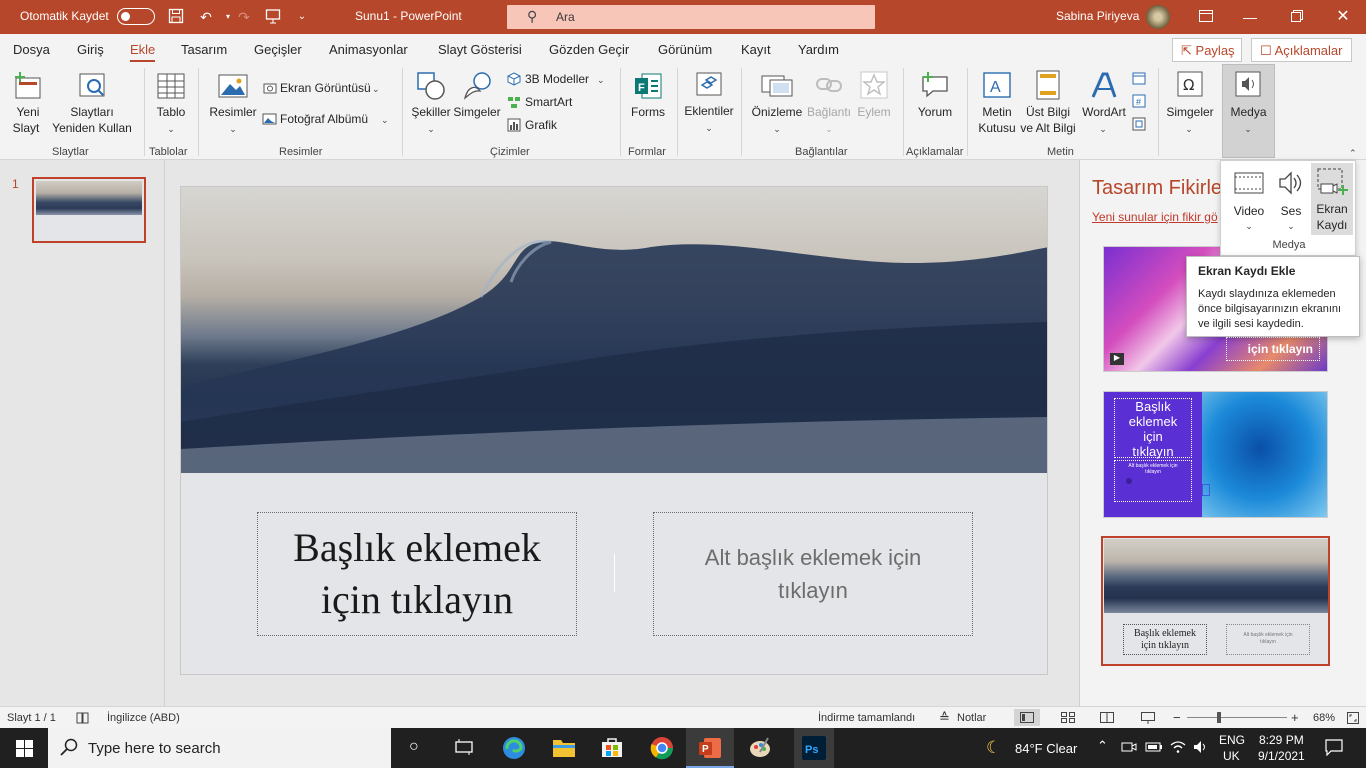 Image resolution: width=1366 pixels, height=768 pixels. I want to click on weather-text: 84°F Clear, so click(1046, 748).